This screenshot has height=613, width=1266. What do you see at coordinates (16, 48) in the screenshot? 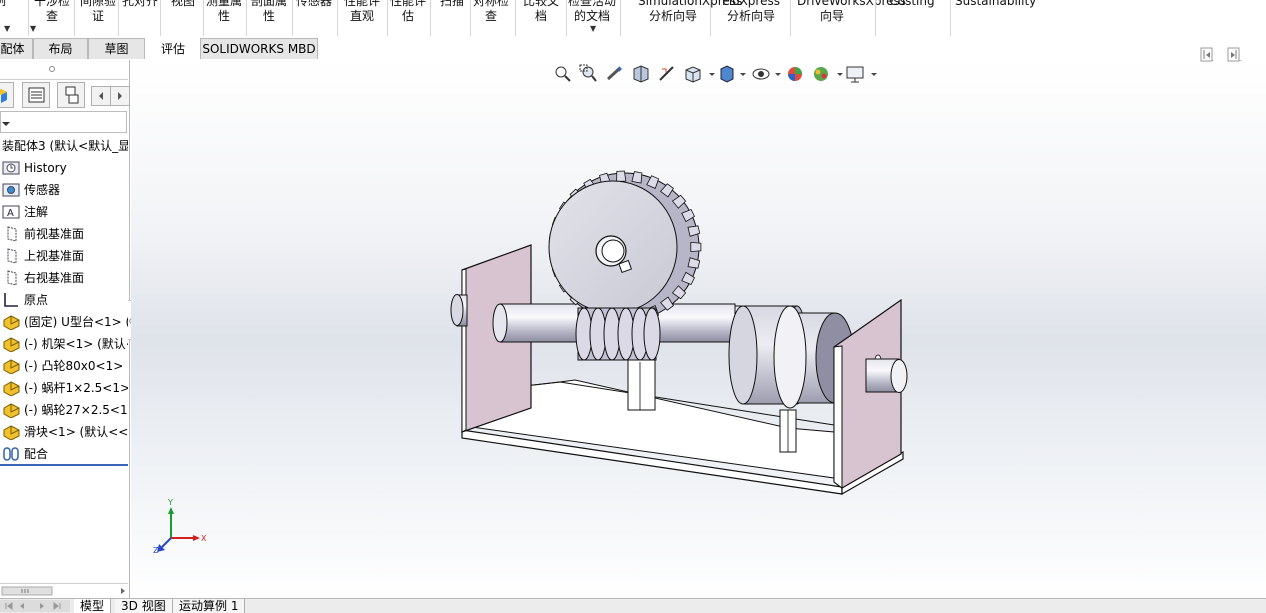
I see `tab-assembly: 配体` at bounding box center [16, 48].